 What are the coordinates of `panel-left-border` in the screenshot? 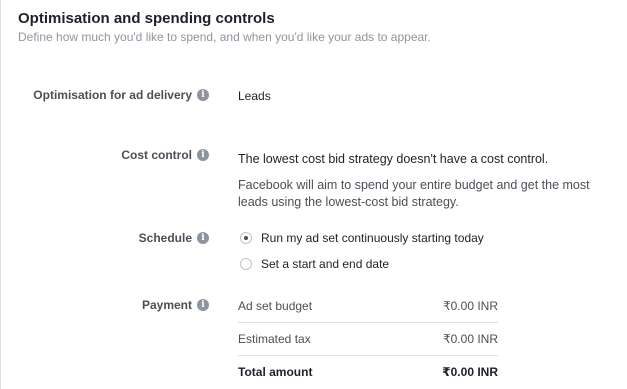 It's located at (0, 194).